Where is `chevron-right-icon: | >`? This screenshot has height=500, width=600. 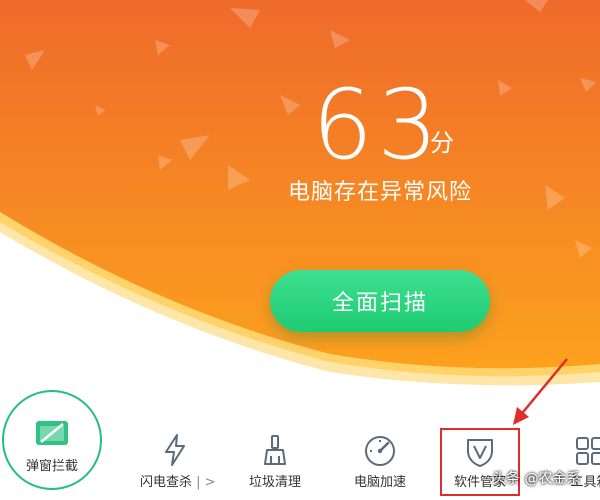 chevron-right-icon: | > is located at coordinates (205, 482).